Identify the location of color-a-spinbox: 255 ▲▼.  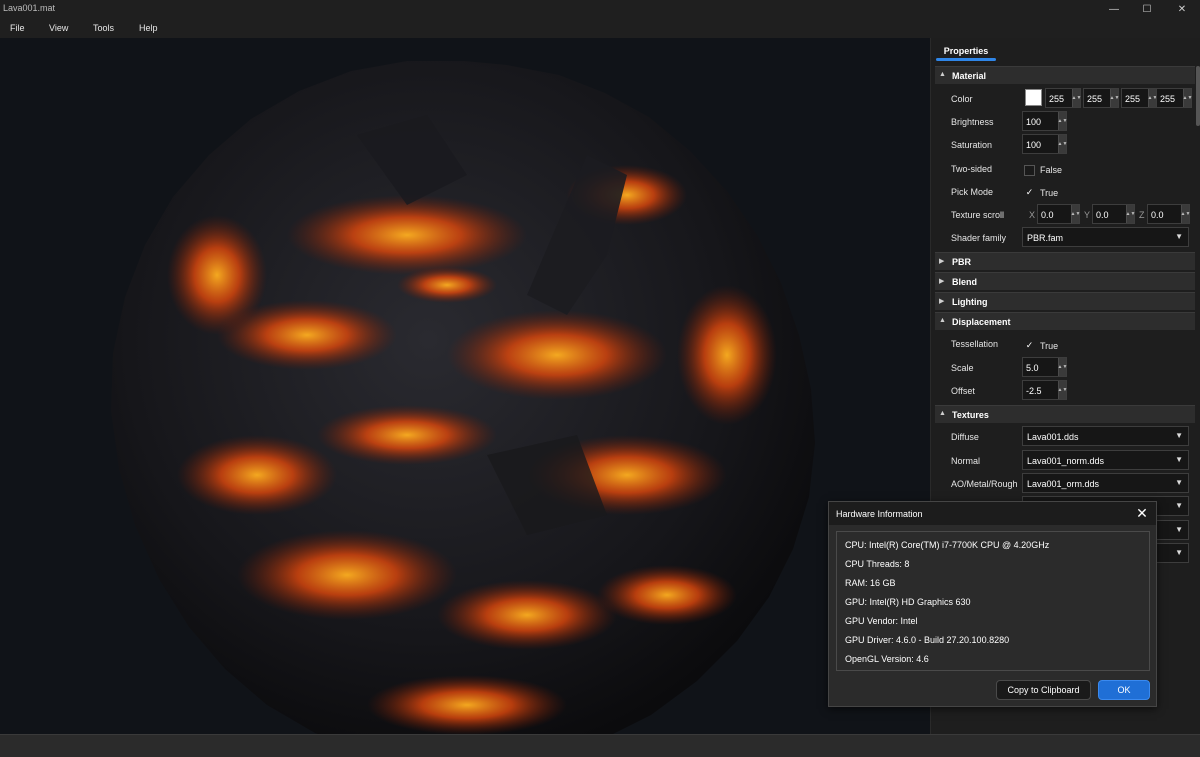
(1174, 98).